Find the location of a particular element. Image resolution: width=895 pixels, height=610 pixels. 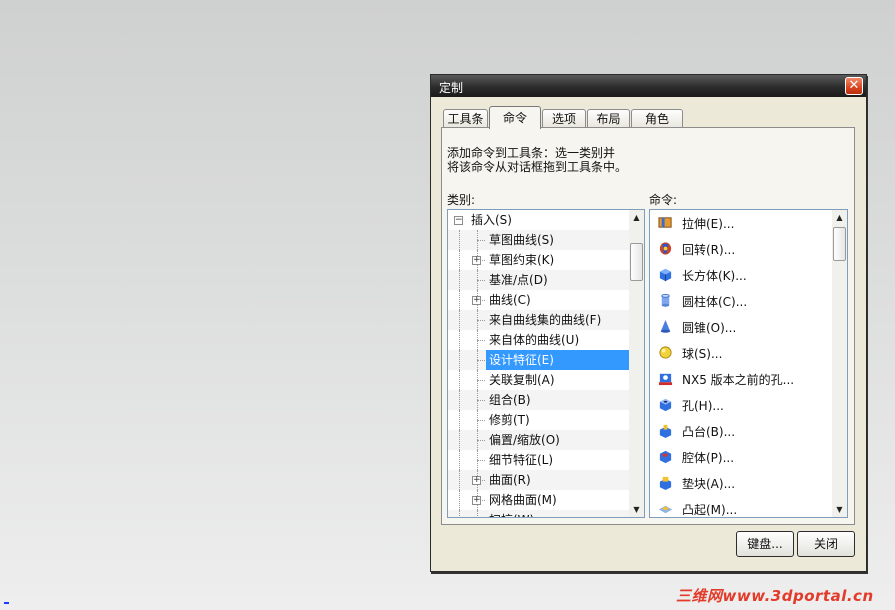

dialog-title: 定制 is located at coordinates (451, 88).